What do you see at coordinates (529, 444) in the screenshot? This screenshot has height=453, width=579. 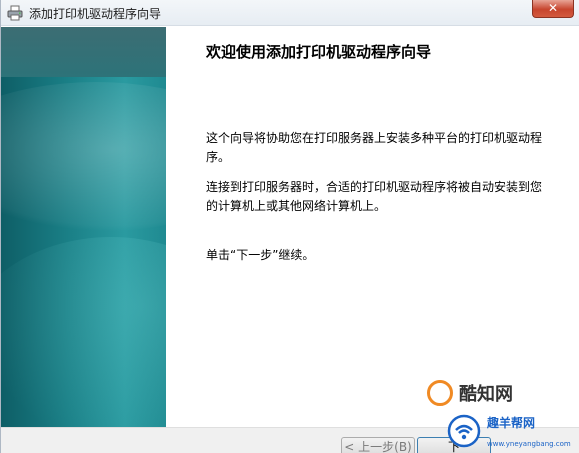 I see `watermark-site-url: www.yneyangbang.com` at bounding box center [529, 444].